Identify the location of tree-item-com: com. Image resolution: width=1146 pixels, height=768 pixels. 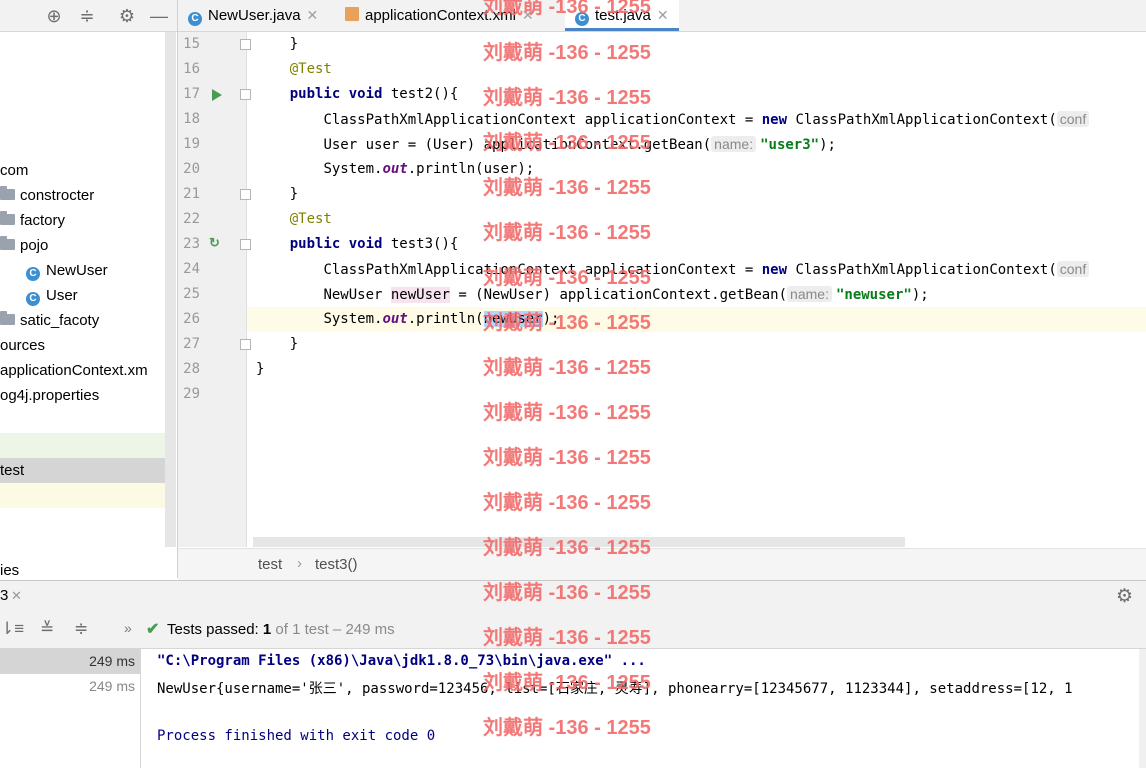
(14, 170).